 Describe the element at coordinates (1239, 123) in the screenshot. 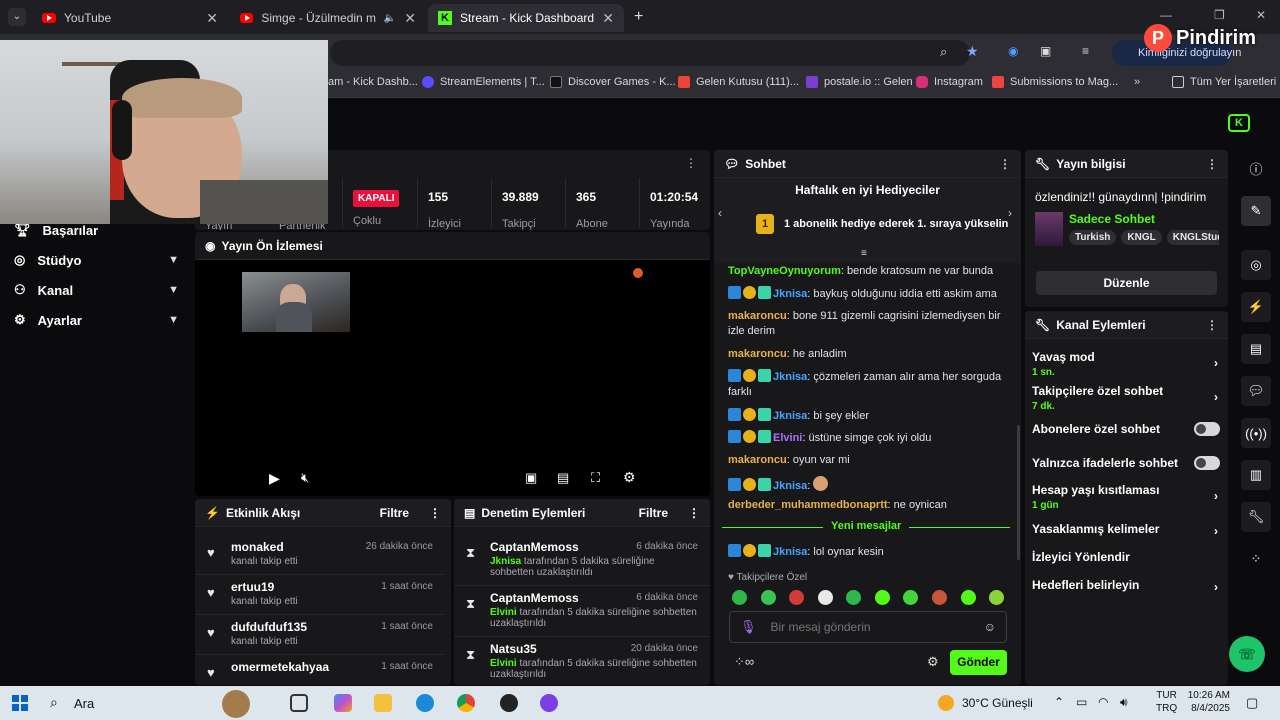

I see `kick-logo-icon: K` at that location.